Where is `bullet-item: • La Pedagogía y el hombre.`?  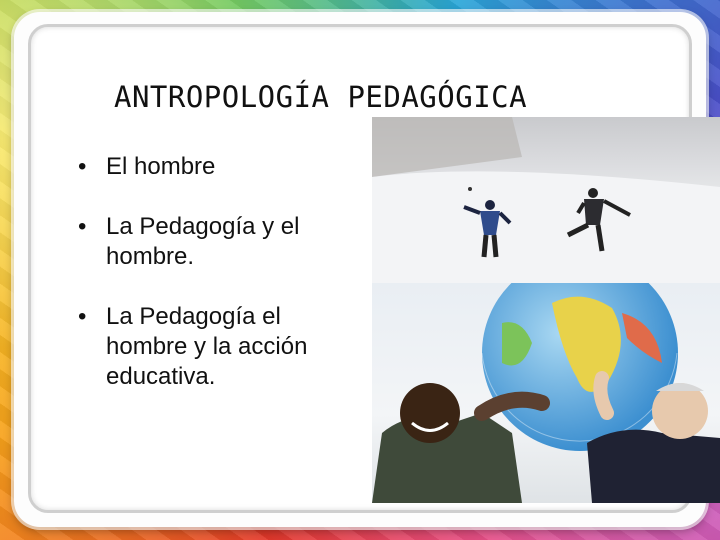
bullet-item: • La Pedagogía y el hombre. is located at coordinates (223, 242).